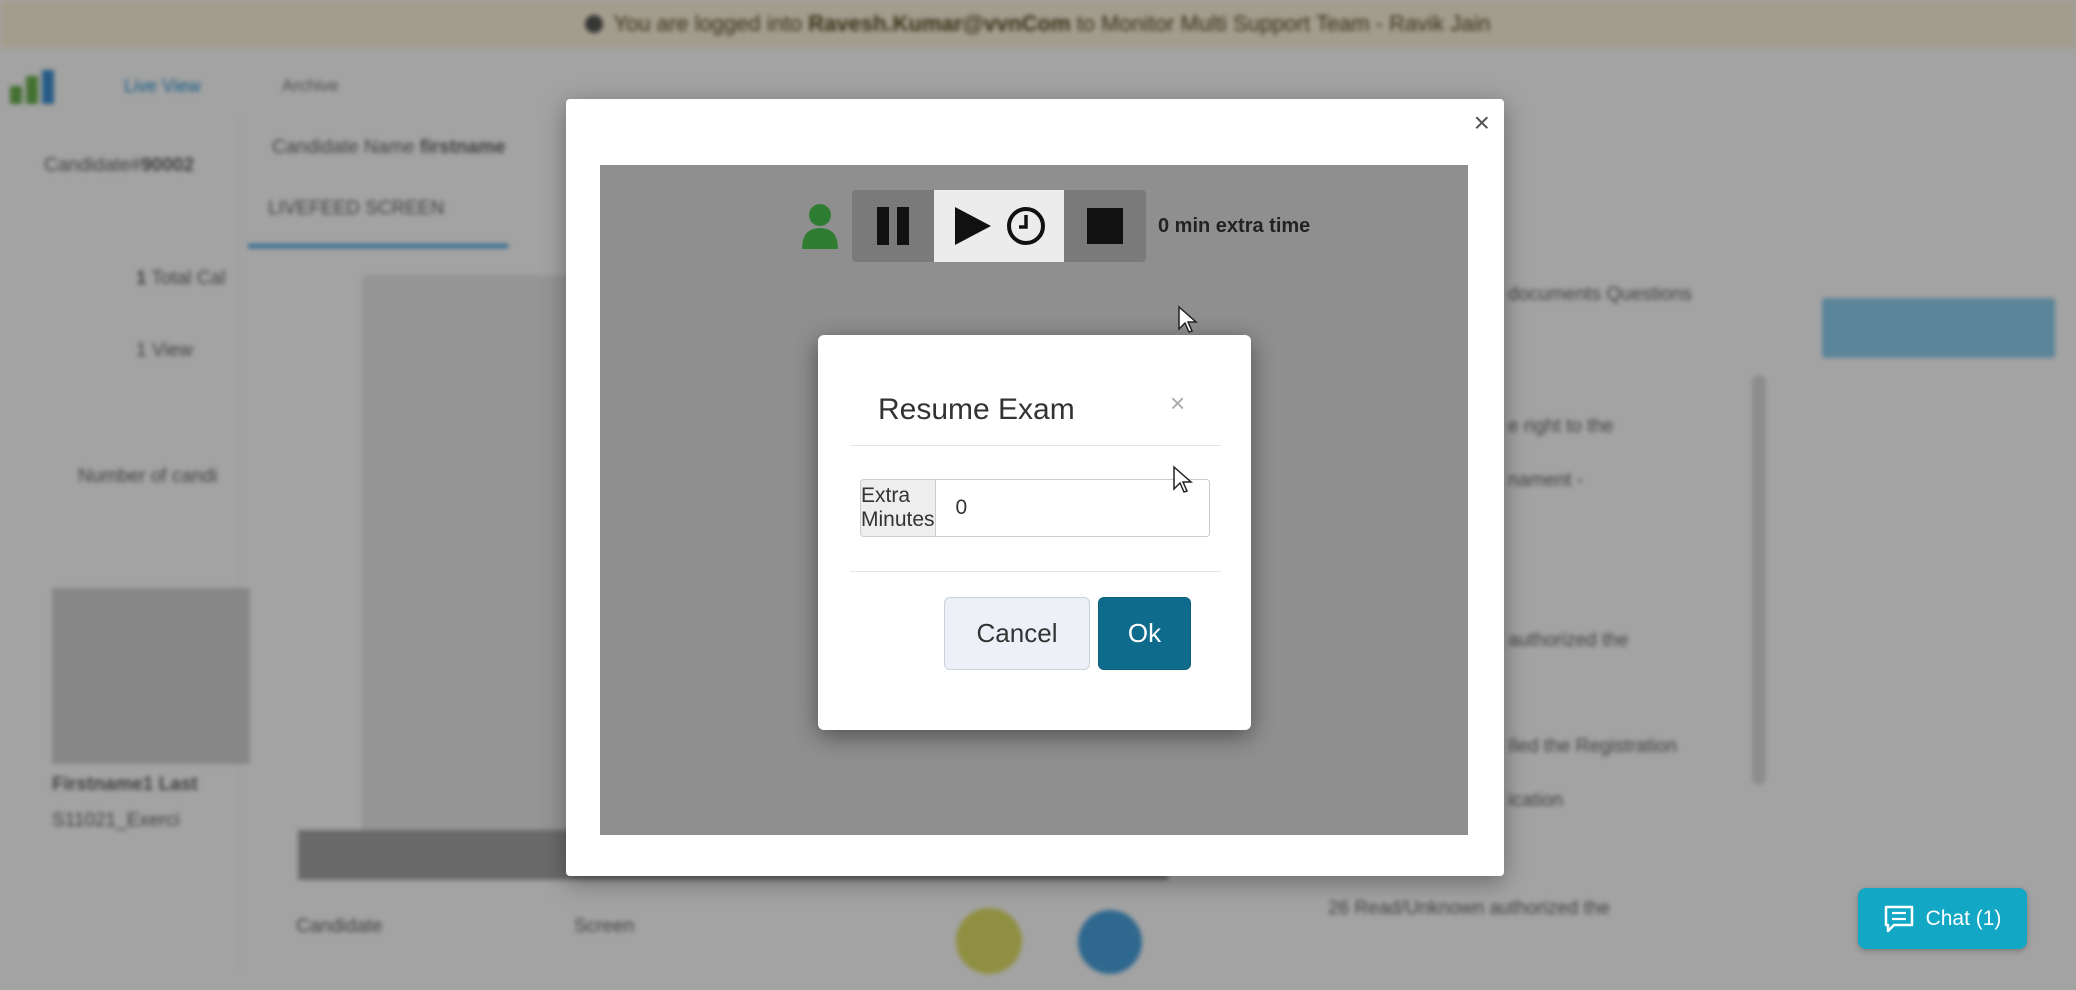 This screenshot has height=990, width=2076. Describe the element at coordinates (1482, 123) in the screenshot. I see `modal-close-button: ×` at that location.